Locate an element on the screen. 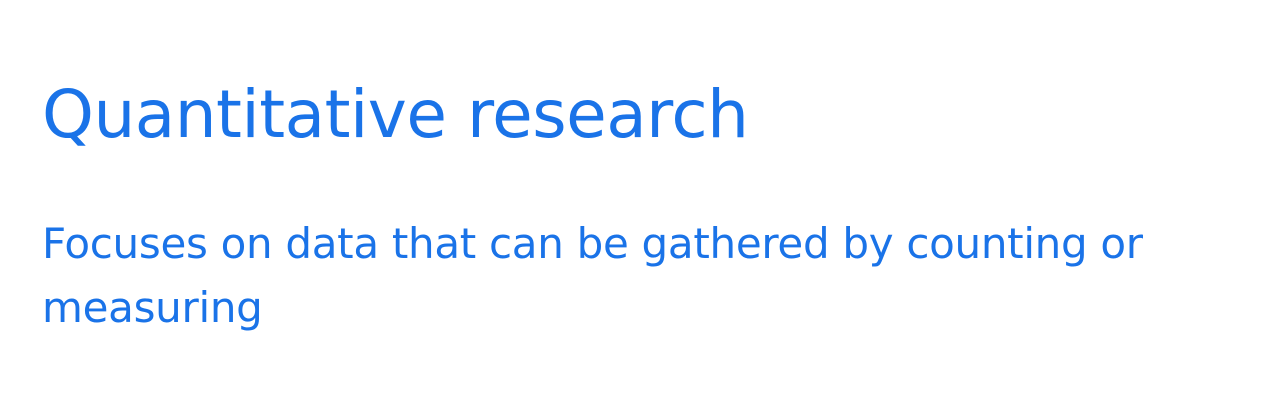  slide-title: Quantitative research is located at coordinates (395, 114).